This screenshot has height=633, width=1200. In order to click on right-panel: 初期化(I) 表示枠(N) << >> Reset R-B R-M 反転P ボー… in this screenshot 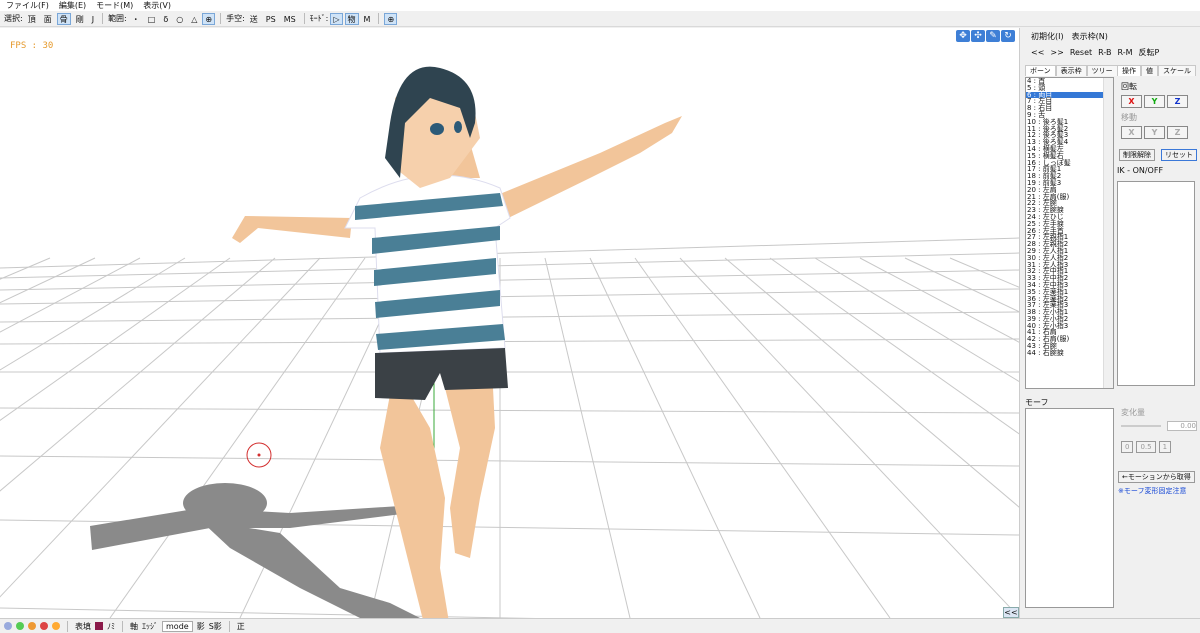, I will do `click(1110, 323)`.